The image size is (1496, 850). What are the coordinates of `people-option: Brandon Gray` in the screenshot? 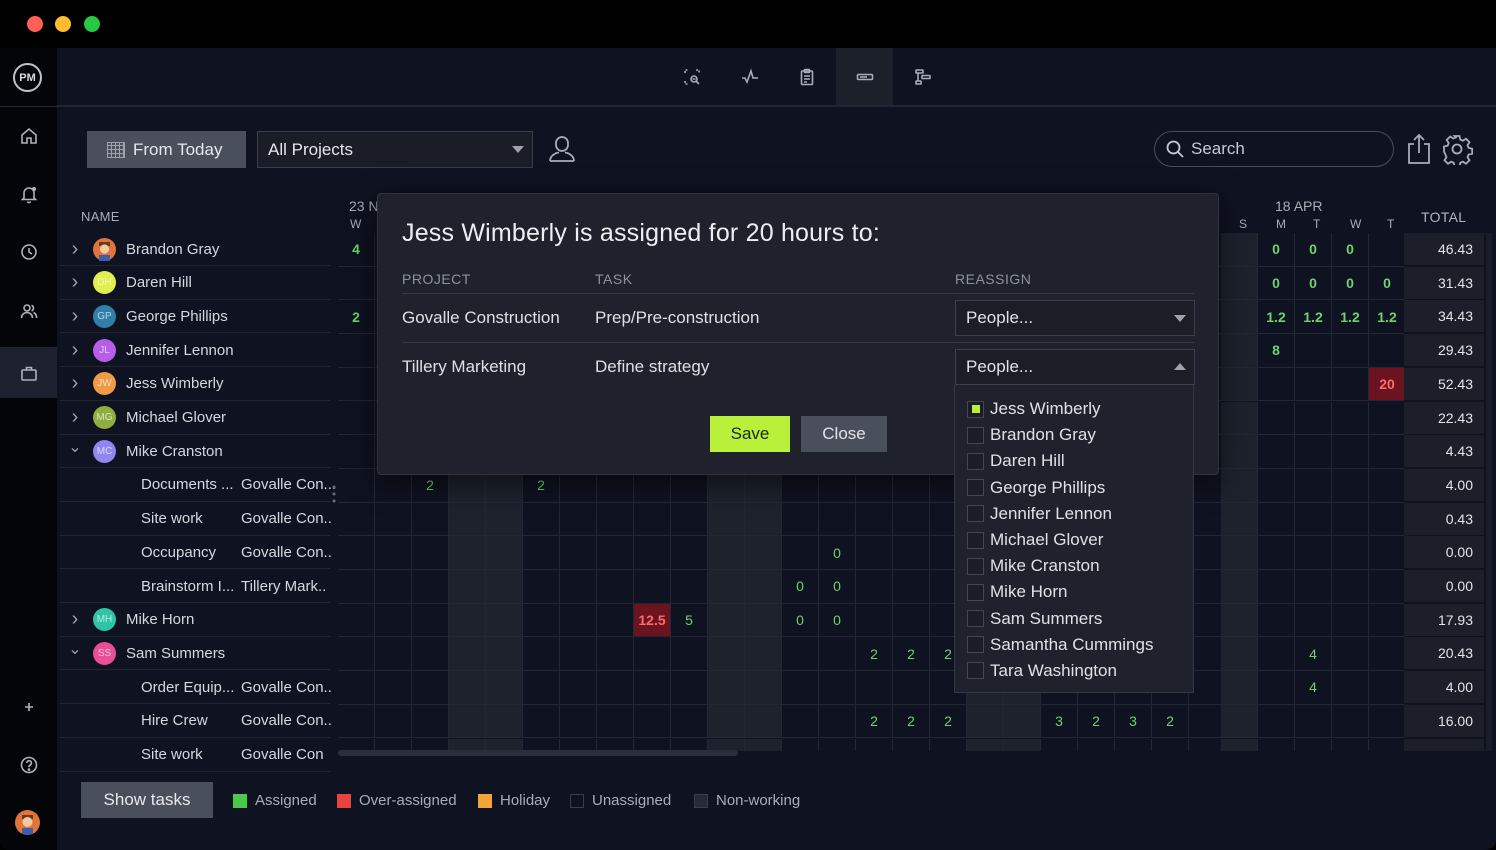 It's located at (1074, 435).